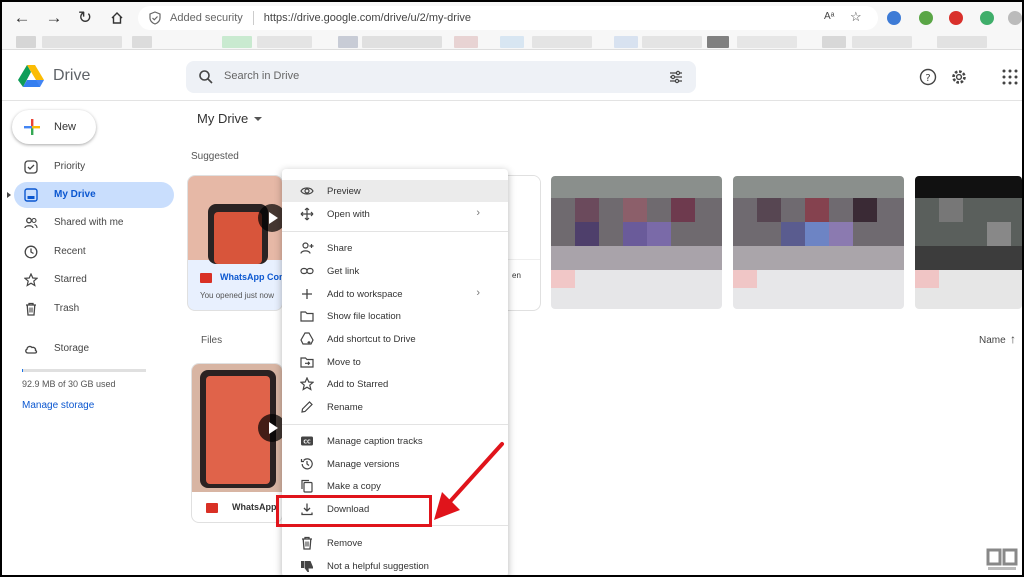 This screenshot has height=577, width=1024. What do you see at coordinates (258, 119) in the screenshot?
I see `title-dropdown-icon` at bounding box center [258, 119].